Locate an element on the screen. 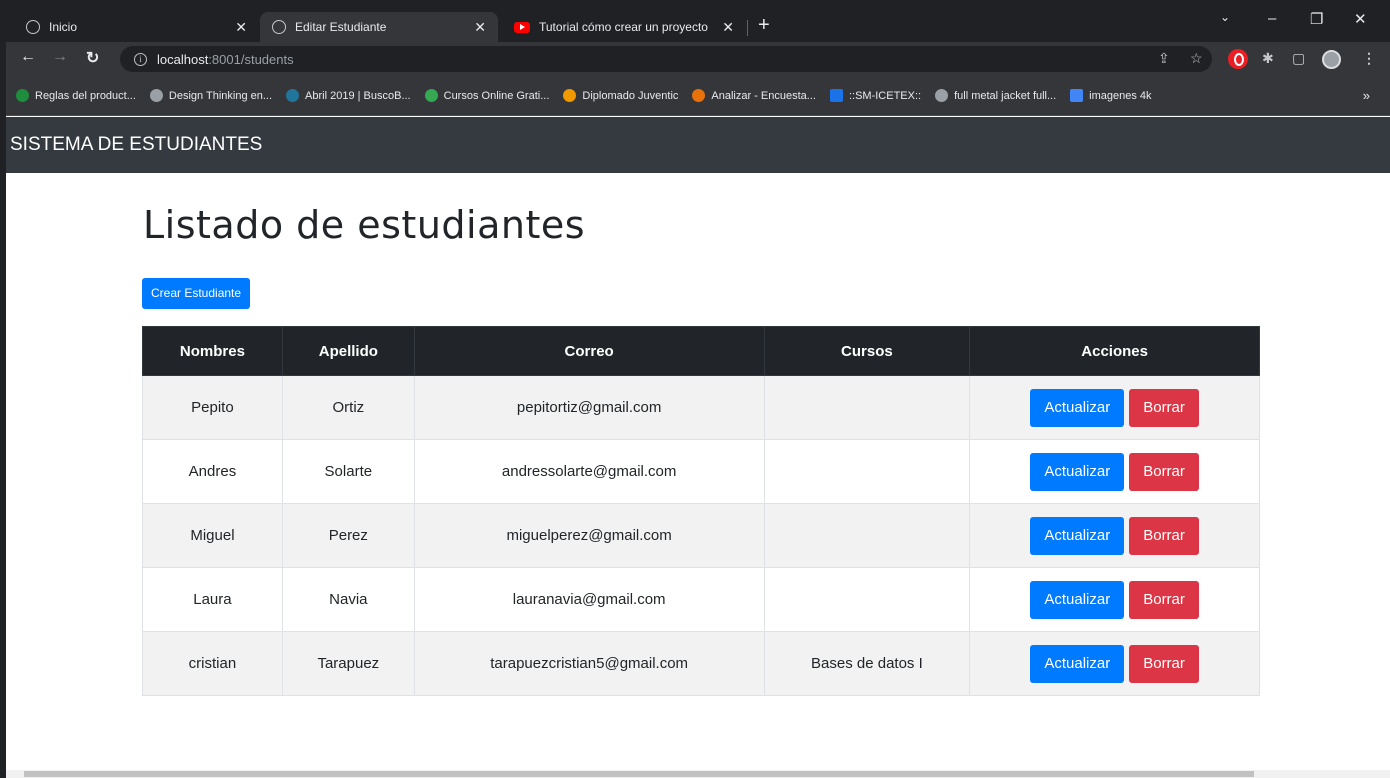 The image size is (1390, 778). tab-separator is located at coordinates (747, 28).